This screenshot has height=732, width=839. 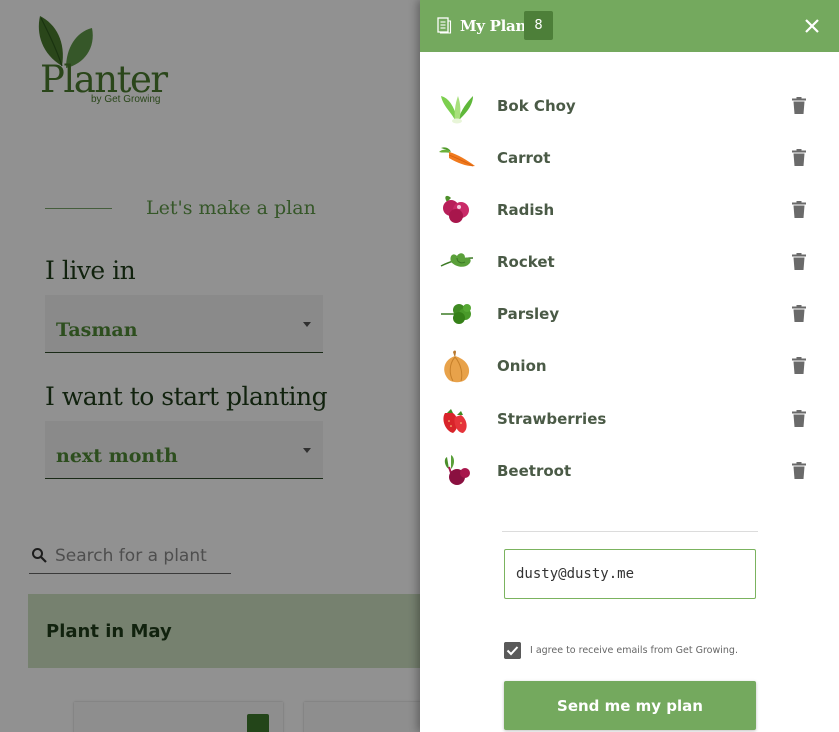 I want to click on plan-item-name: Carrot, so click(x=524, y=158).